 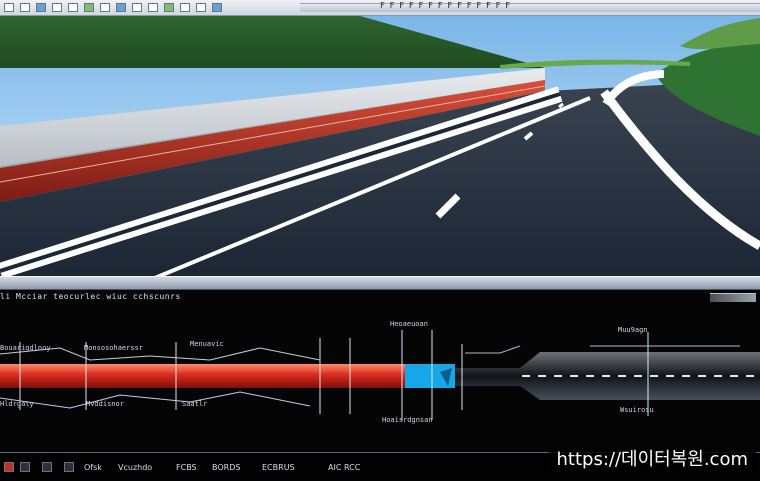 What do you see at coordinates (25, 348) in the screenshot?
I see `plan-label-1: Bouarigdlnoy` at bounding box center [25, 348].